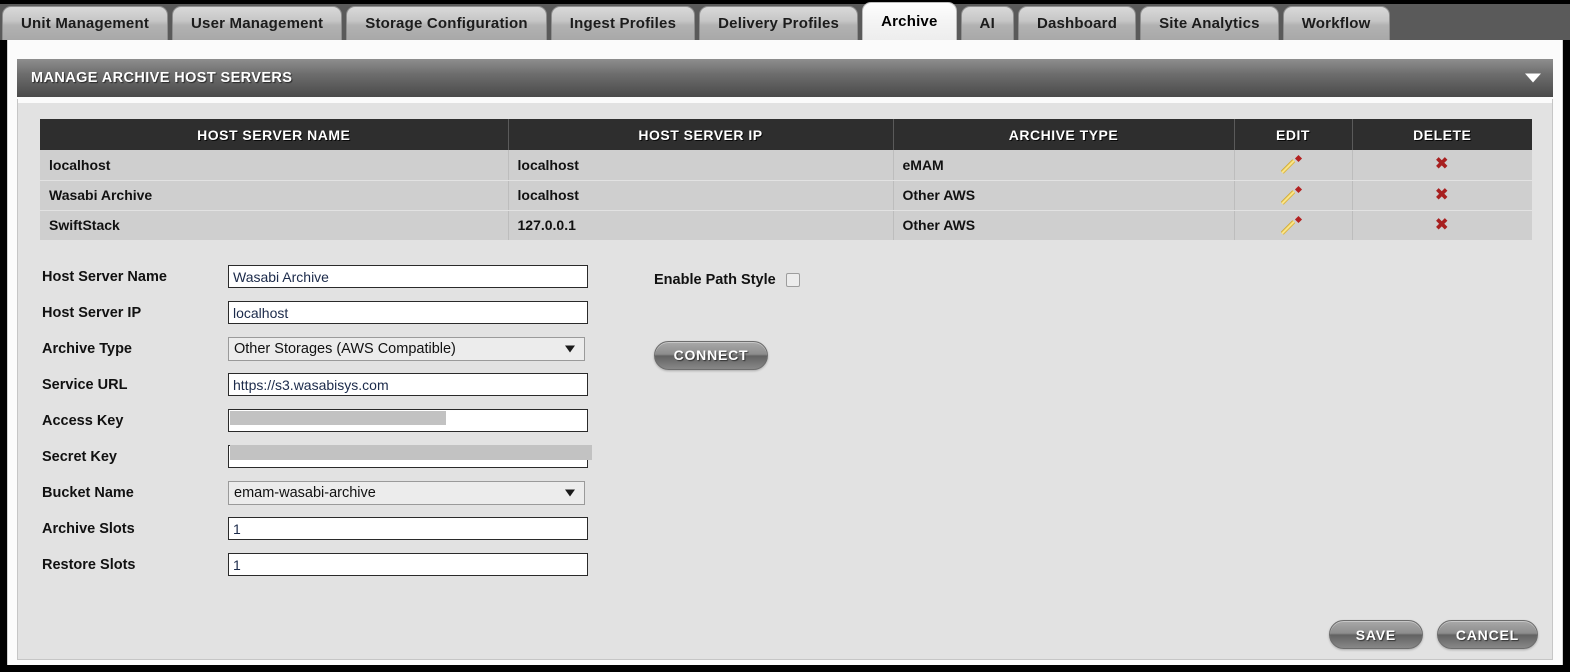  I want to click on field-row-bucket-name: Bucket Name emam-wasabi-archive, so click(787, 493).